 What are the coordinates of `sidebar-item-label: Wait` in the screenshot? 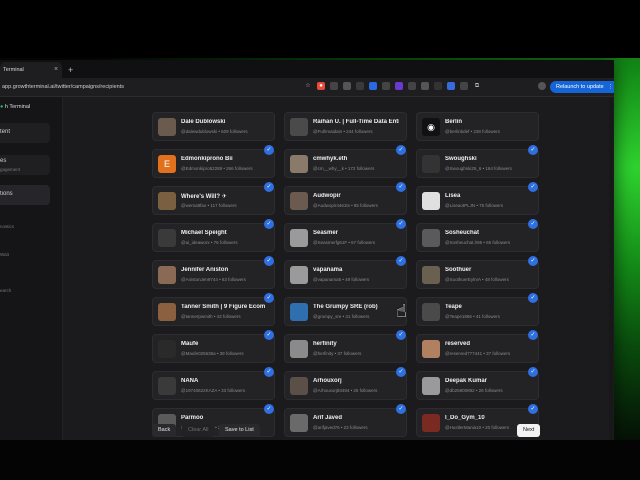 It's located at (4, 254).